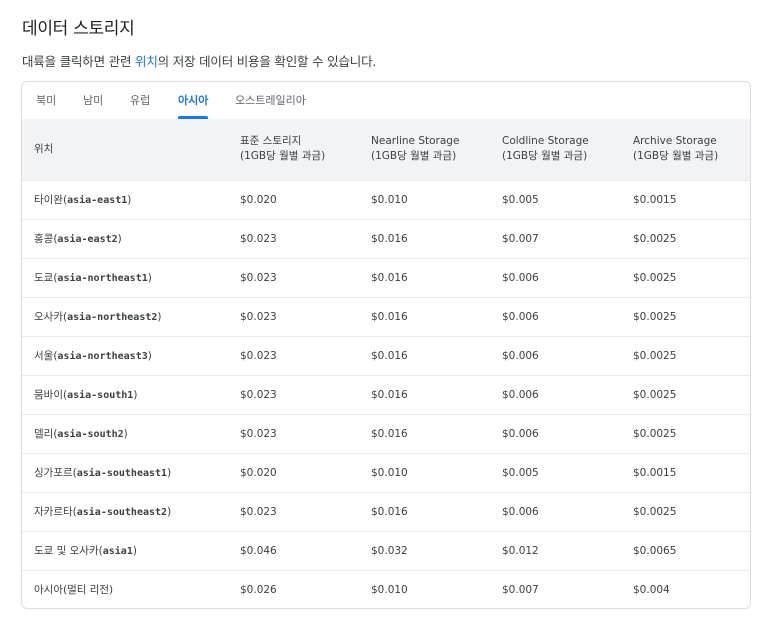 The height and width of the screenshot is (627, 765). Describe the element at coordinates (44, 148) in the screenshot. I see `column-header-location-label: 위치` at that location.